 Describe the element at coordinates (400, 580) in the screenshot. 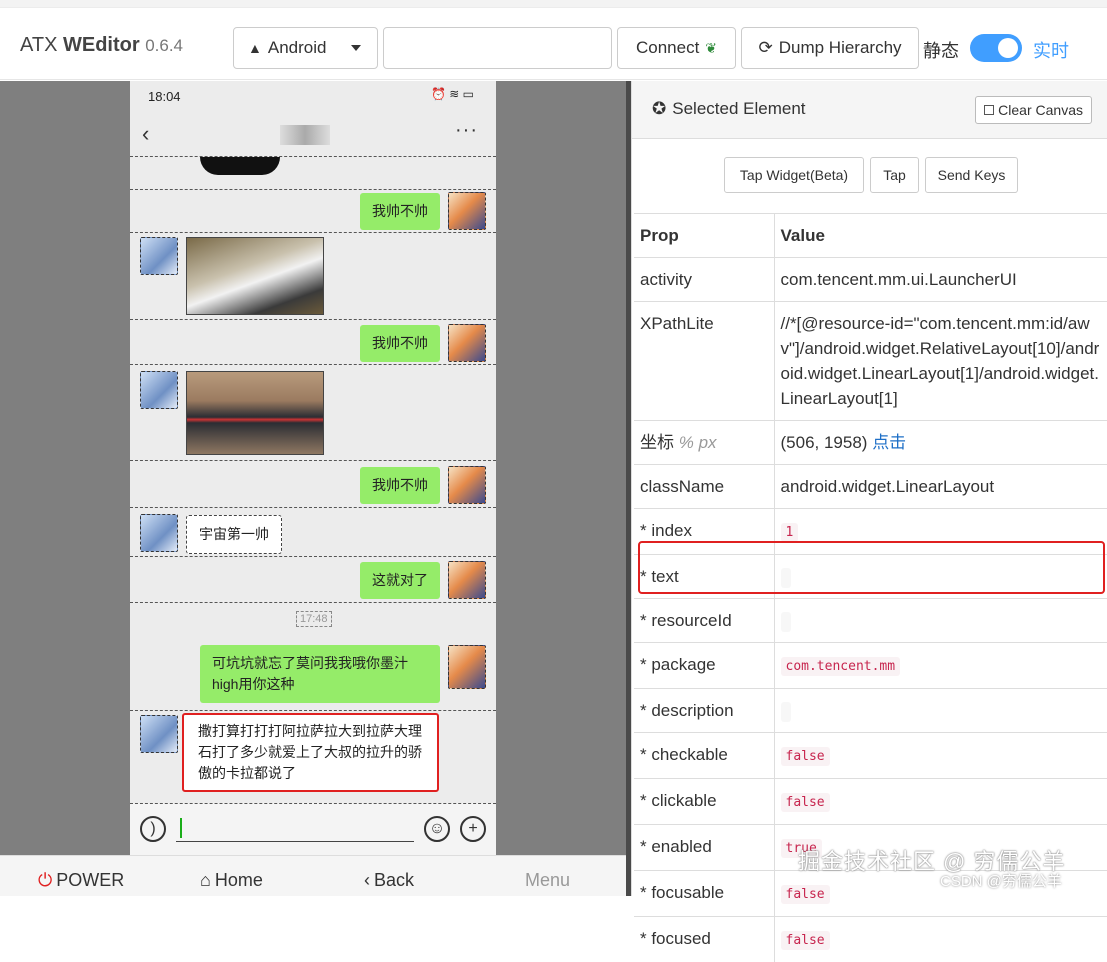

I see `message-bubble: 这就对了` at that location.